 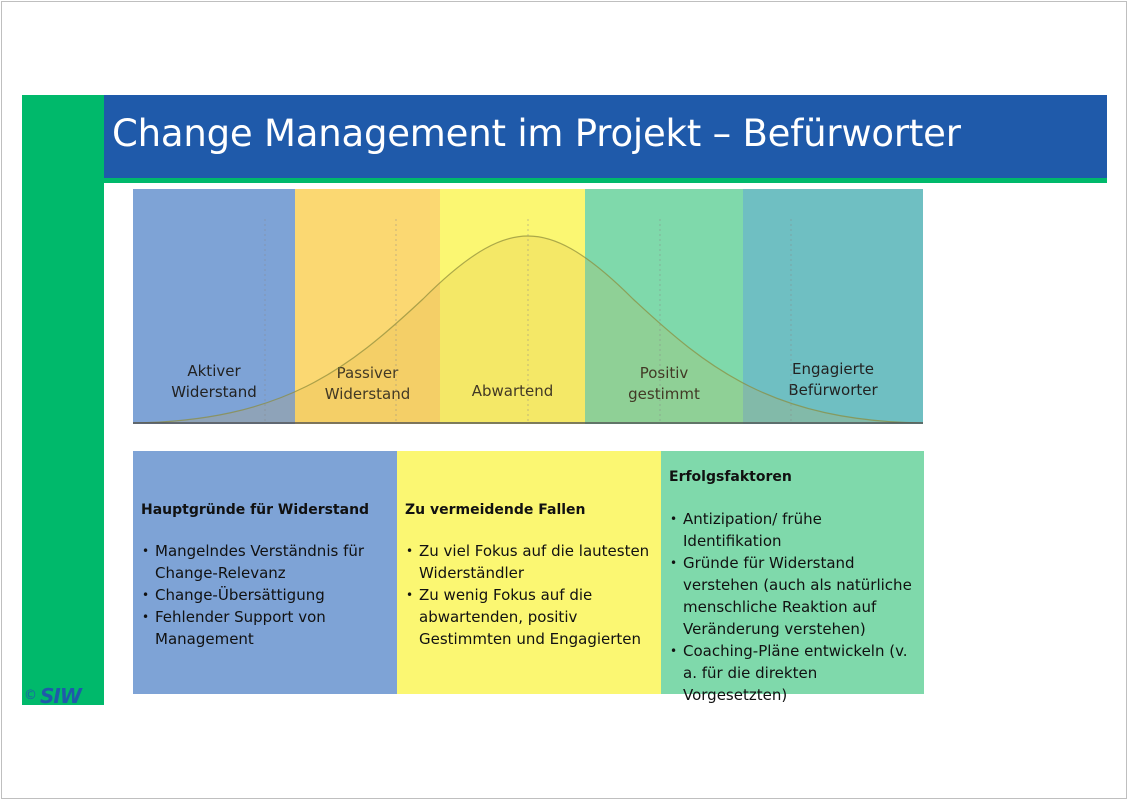 I want to click on reasons-heading: Hauptgründe für Widerstand, so click(x=255, y=510).